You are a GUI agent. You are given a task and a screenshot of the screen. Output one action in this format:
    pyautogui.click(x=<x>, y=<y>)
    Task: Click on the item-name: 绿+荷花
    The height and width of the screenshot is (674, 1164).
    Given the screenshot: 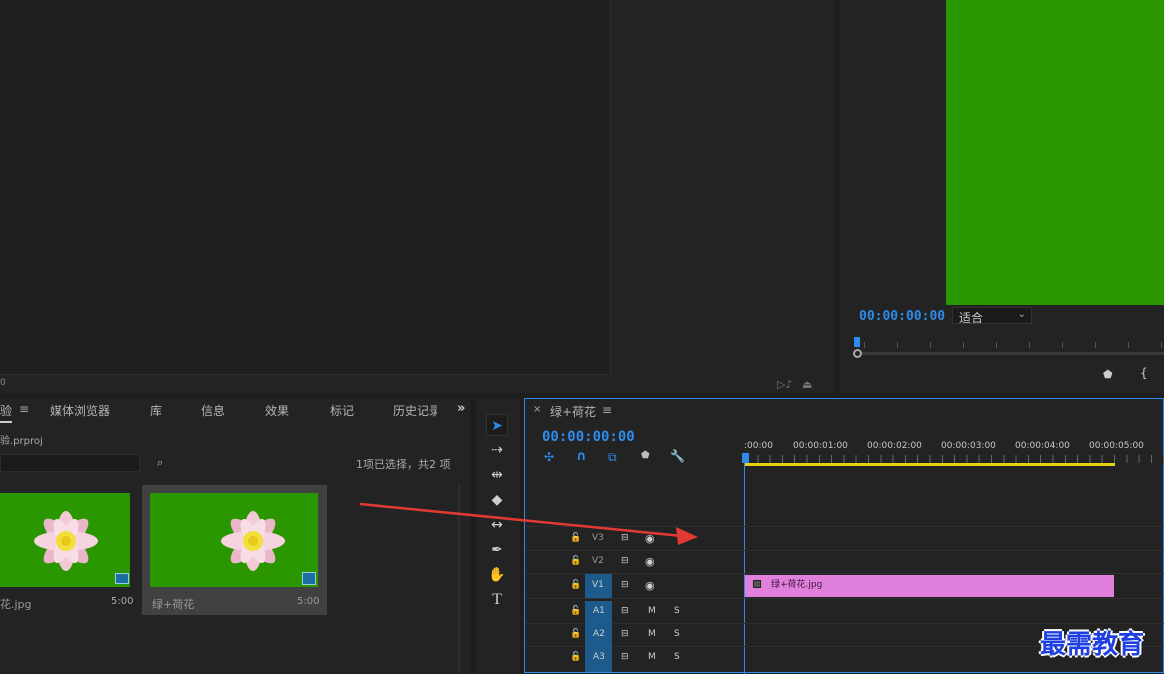 What is the action you would take?
    pyautogui.click(x=173, y=604)
    